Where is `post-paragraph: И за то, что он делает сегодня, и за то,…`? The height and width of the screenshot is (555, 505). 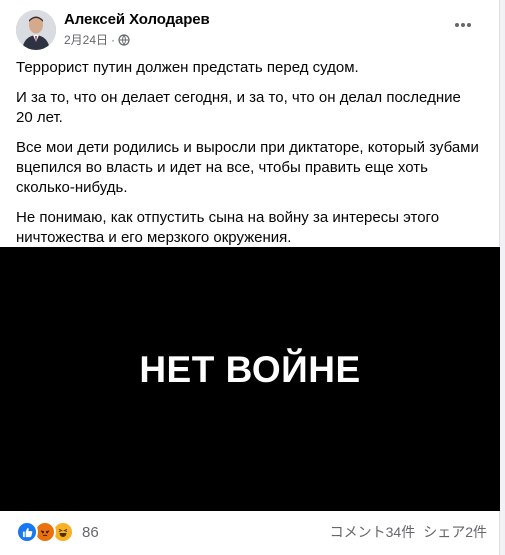
post-paragraph: И за то, что он делает сегодня, и за то,… is located at coordinates (238, 107).